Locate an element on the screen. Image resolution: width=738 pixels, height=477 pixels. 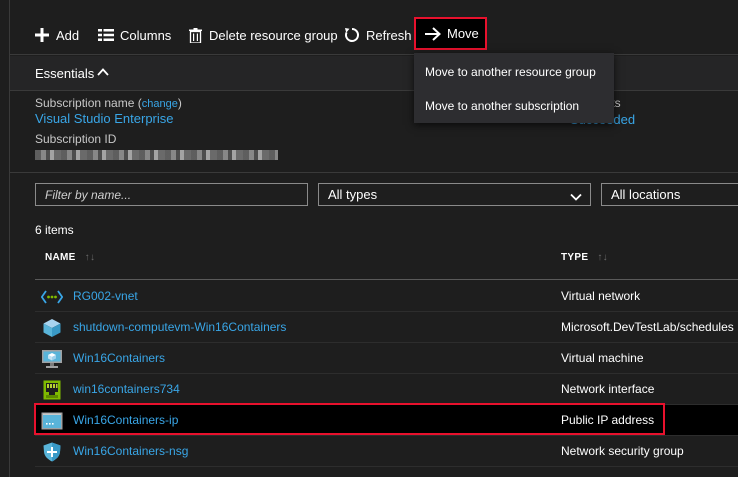
refresh-icon is located at coordinates (352, 35).